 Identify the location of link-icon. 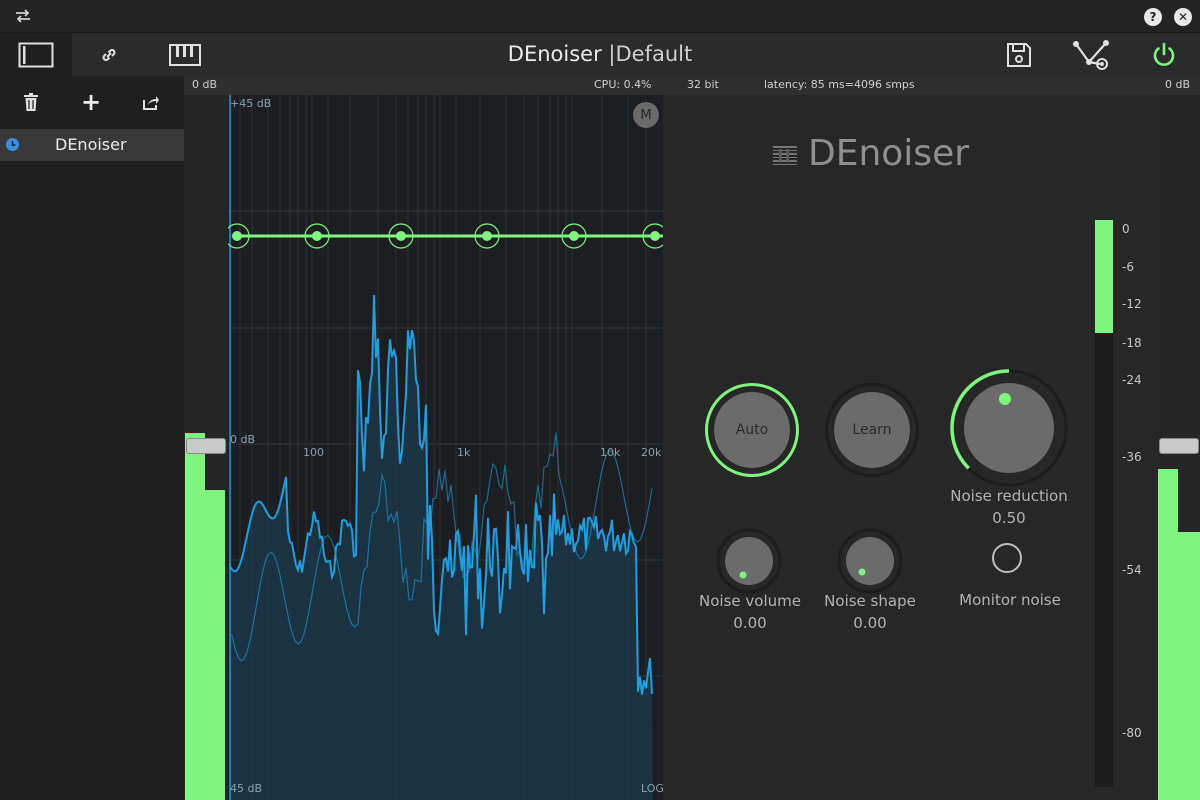
(109, 54).